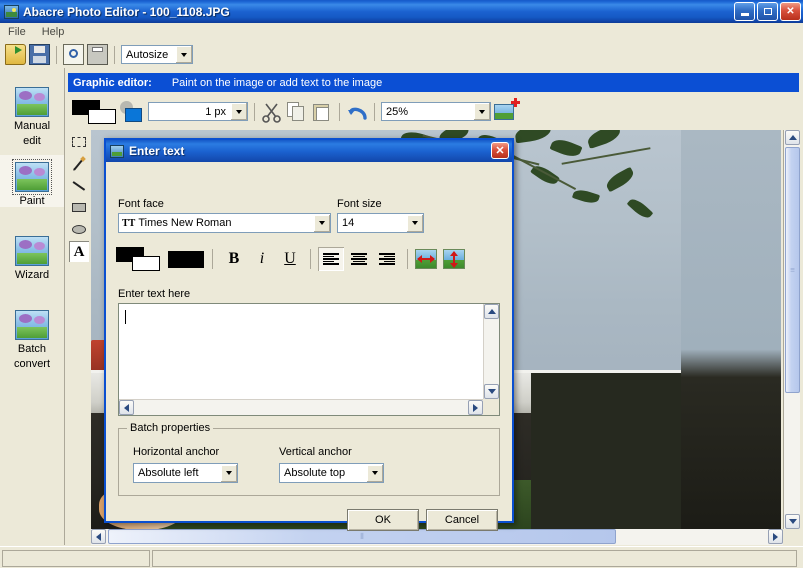 This screenshot has height=568, width=803. I want to click on text-color-swatch, so click(138, 259).